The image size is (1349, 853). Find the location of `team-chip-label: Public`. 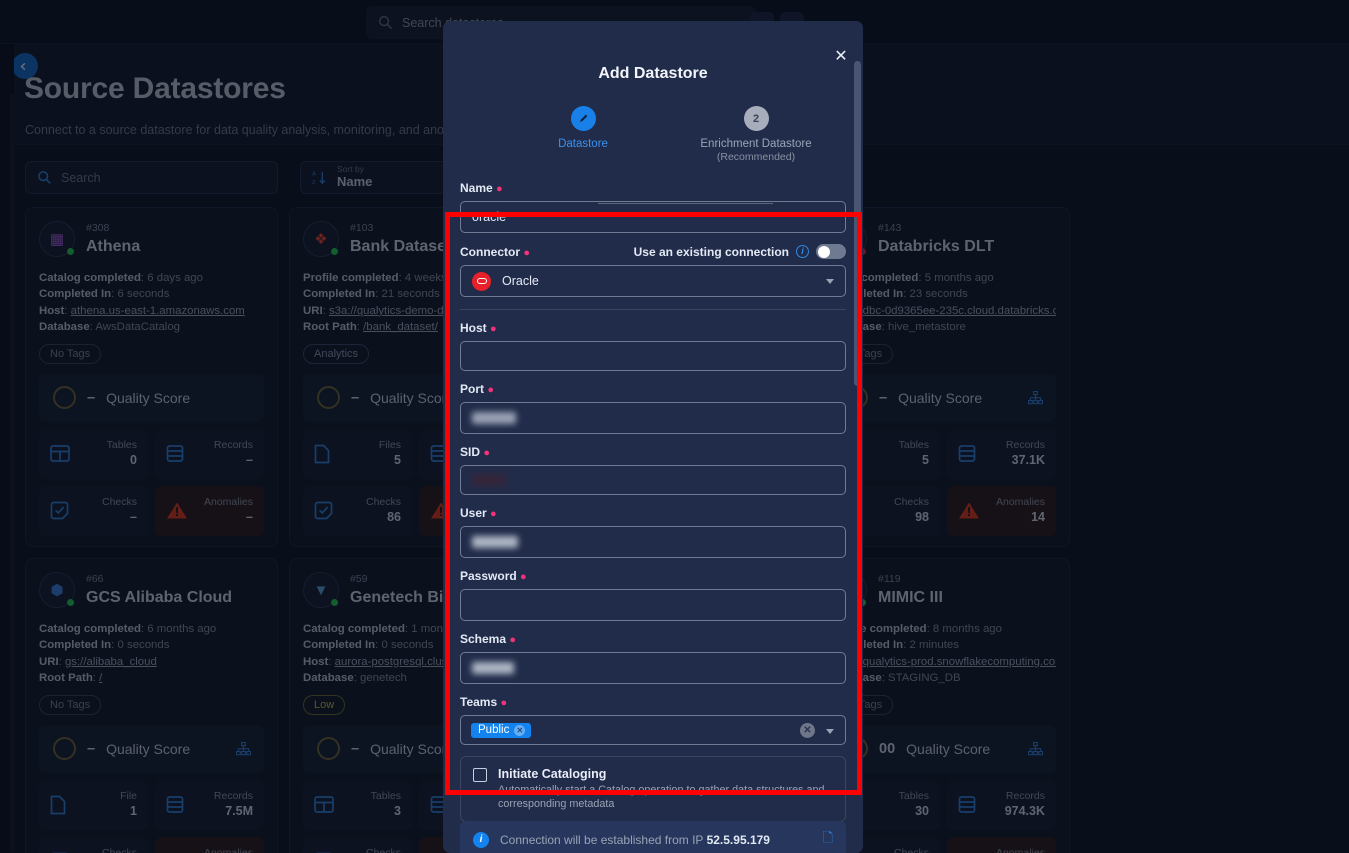

team-chip-label: Public is located at coordinates (494, 730).